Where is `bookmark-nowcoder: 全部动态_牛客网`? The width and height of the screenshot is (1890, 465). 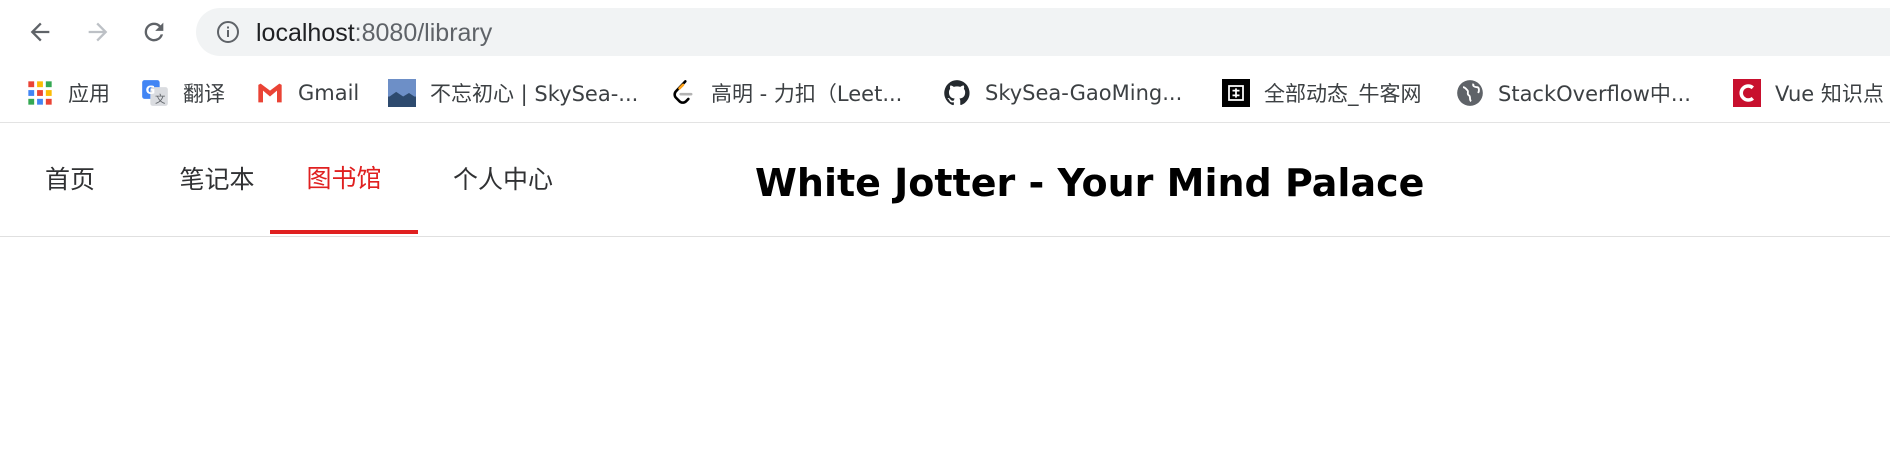
bookmark-nowcoder: 全部动态_牛客网 is located at coordinates (1322, 93).